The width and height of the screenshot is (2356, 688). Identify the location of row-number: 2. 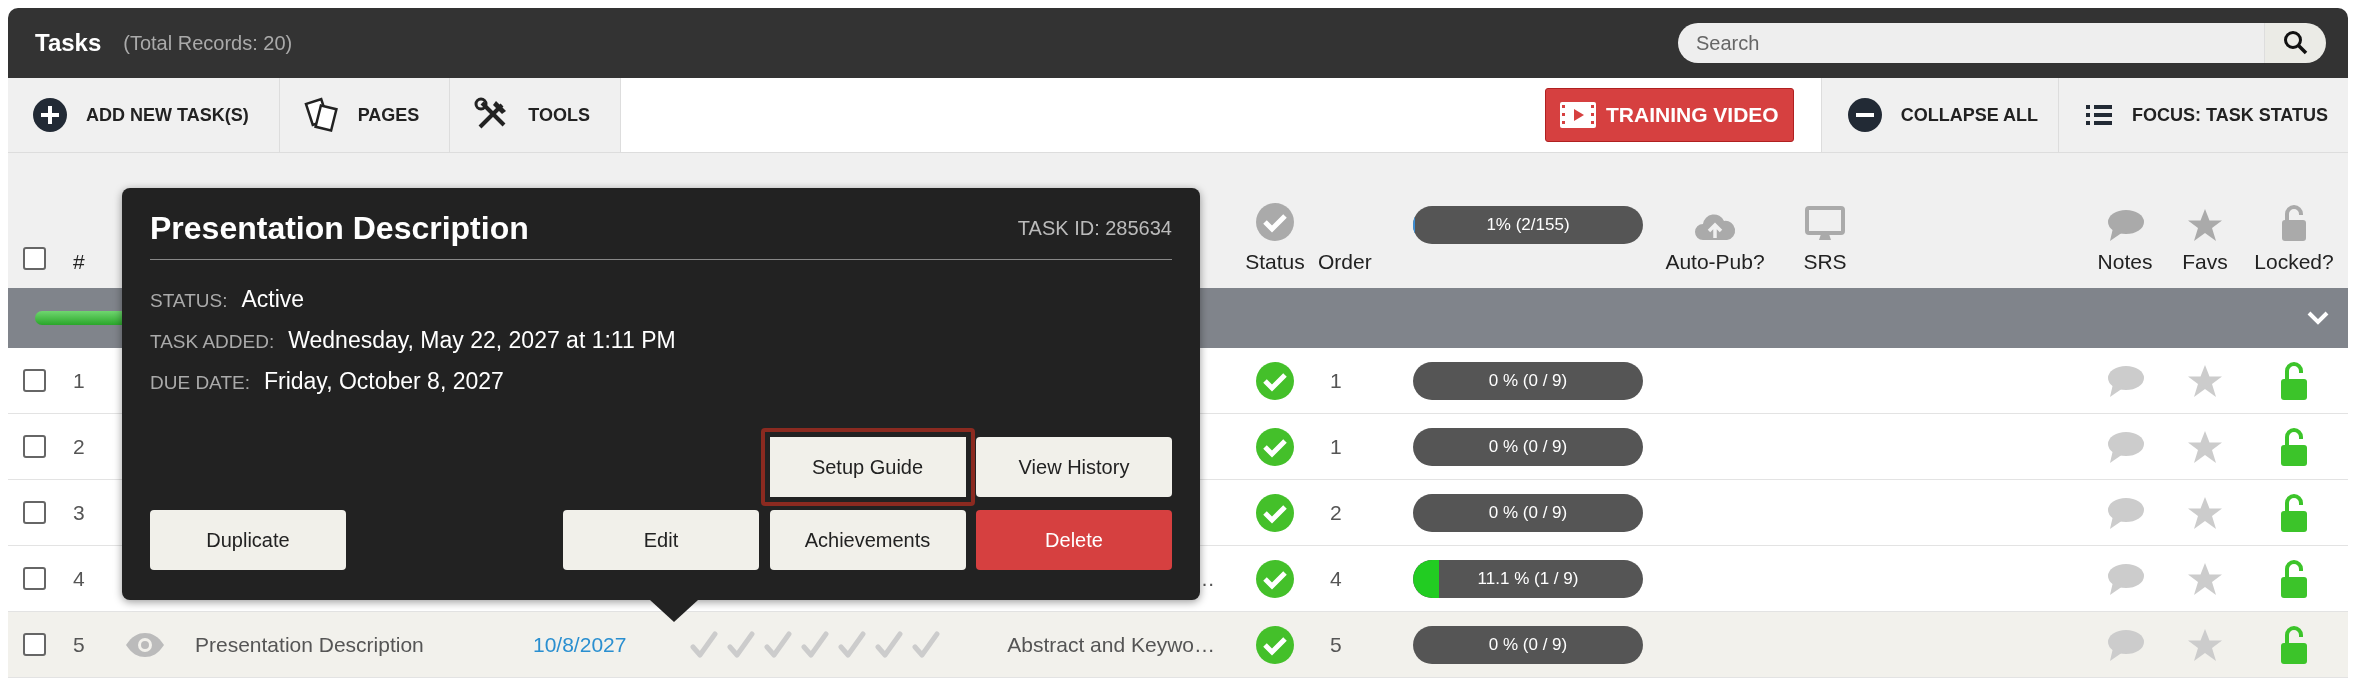
(79, 446).